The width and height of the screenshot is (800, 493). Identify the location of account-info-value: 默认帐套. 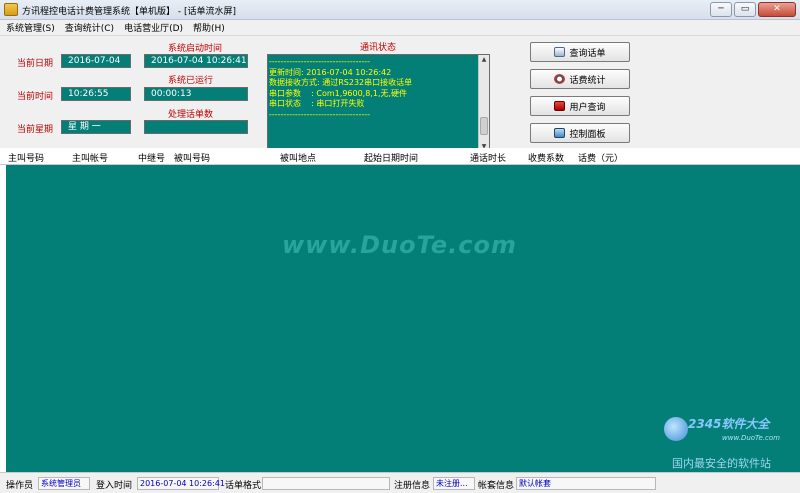
(586, 483).